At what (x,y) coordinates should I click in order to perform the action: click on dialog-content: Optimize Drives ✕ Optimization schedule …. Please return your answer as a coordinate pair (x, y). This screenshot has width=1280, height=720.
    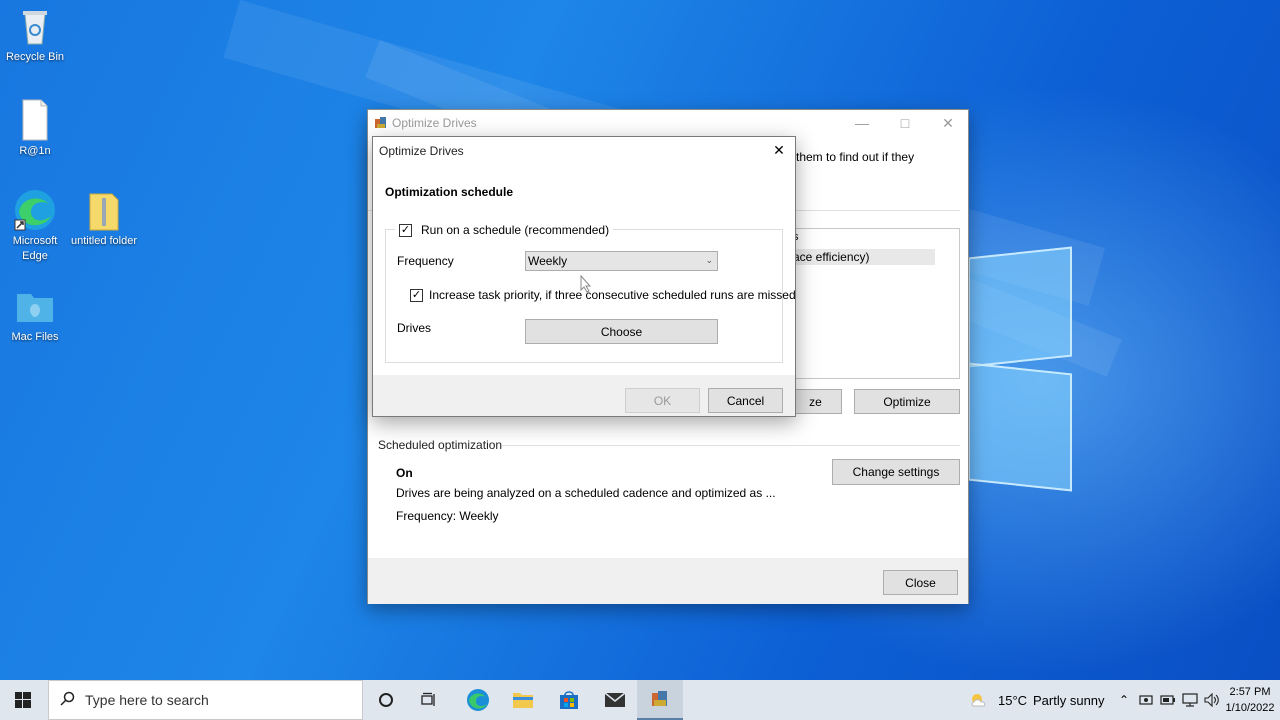
    Looking at the image, I should click on (584, 256).